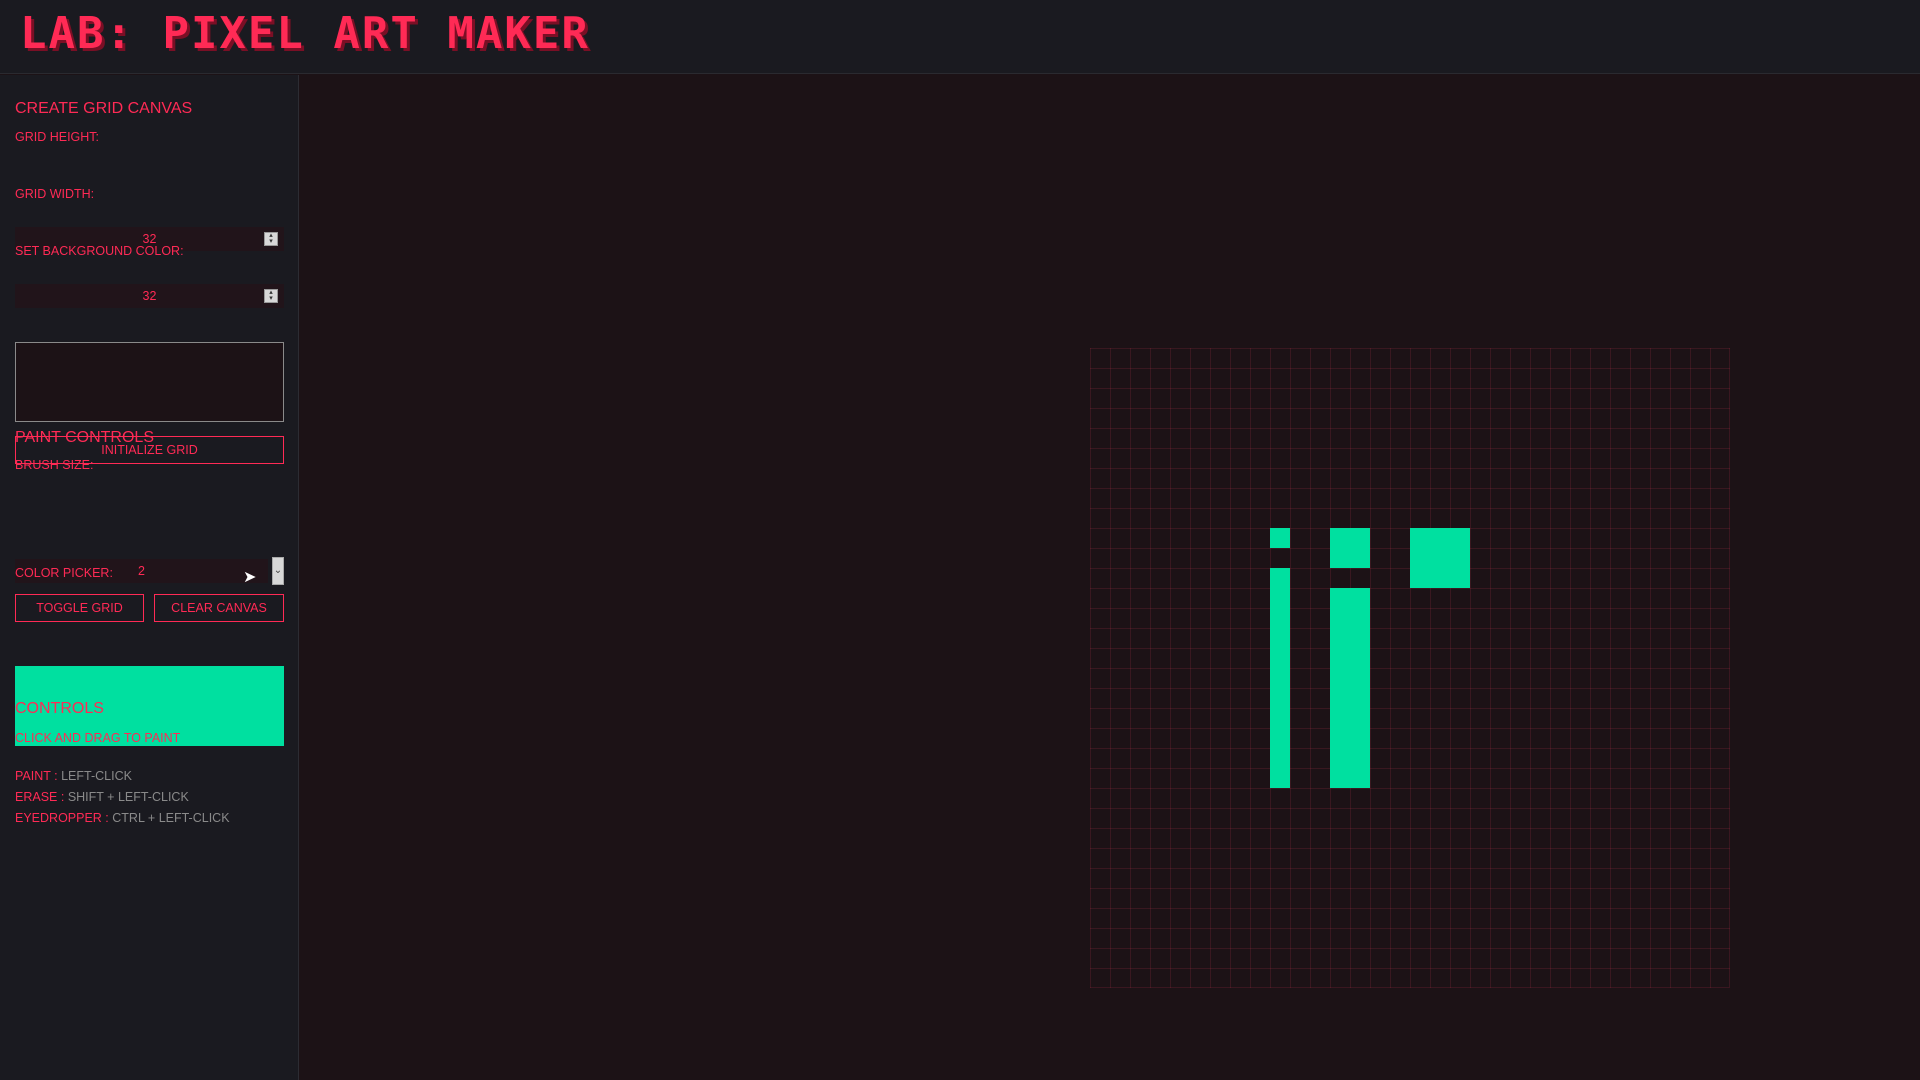 The image size is (1920, 1080). I want to click on app-header: LAB: PIXEL ART MAKER, so click(960, 37).